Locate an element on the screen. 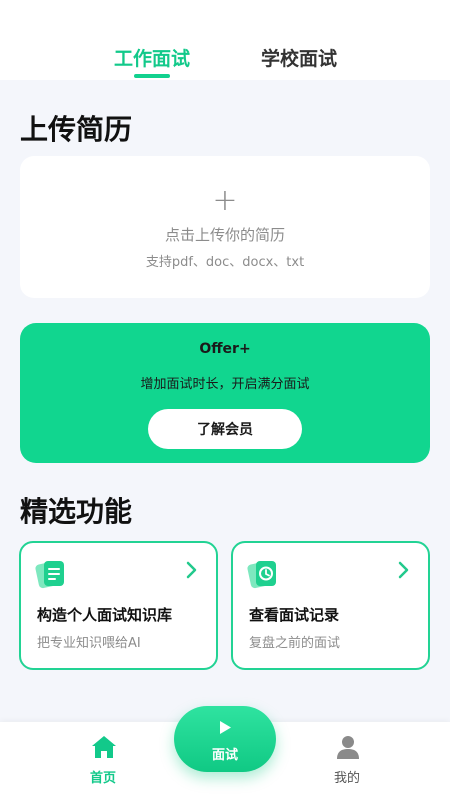 The height and width of the screenshot is (800, 450). play-icon is located at coordinates (225, 727).